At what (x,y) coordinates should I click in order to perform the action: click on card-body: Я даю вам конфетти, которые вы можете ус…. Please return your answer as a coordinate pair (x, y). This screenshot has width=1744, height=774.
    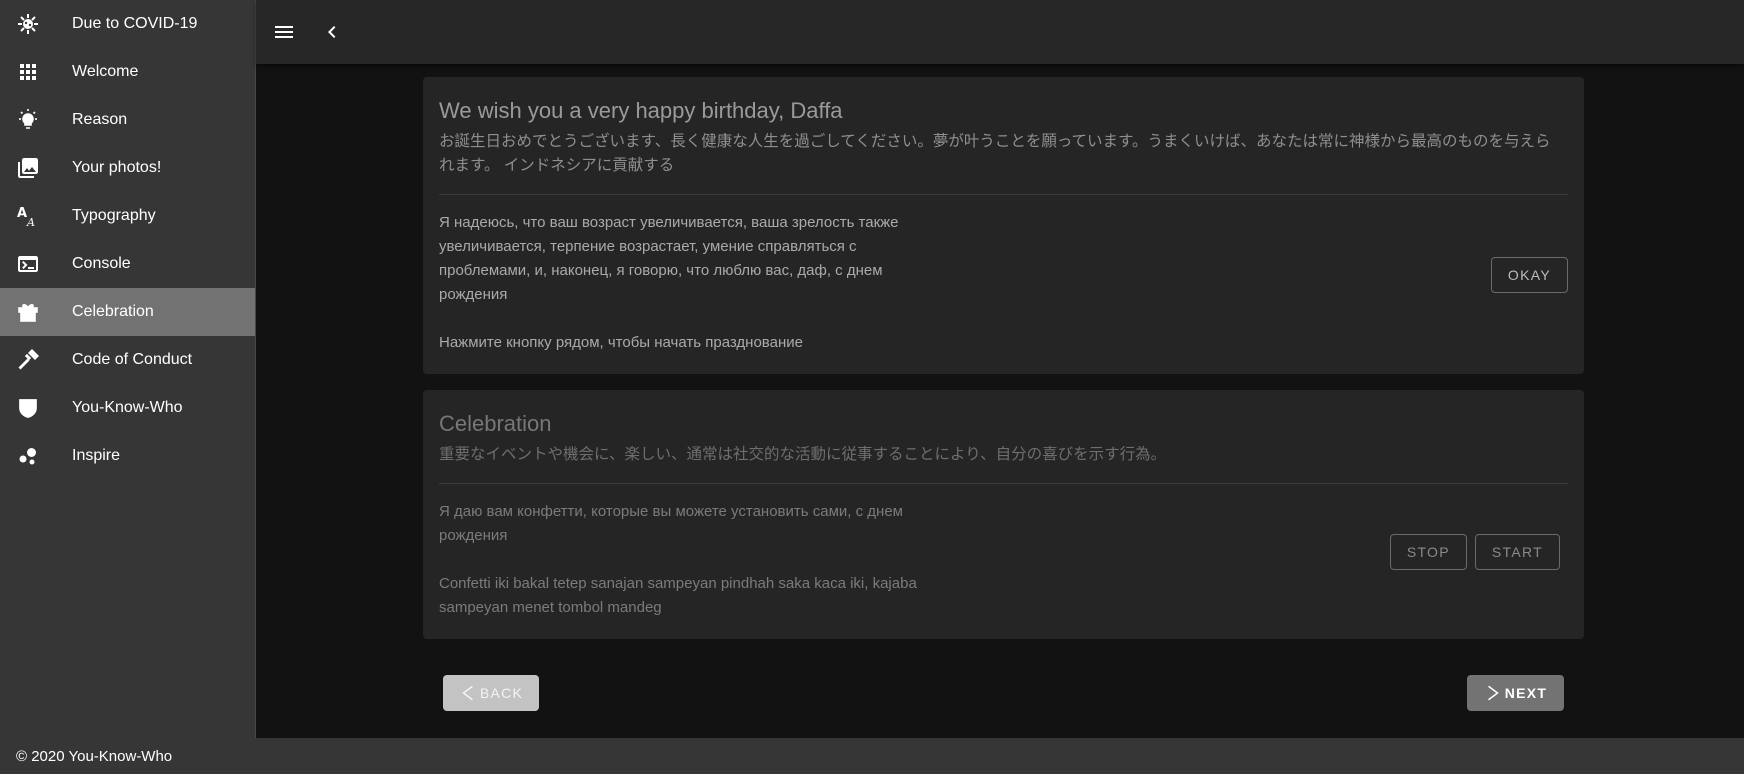
    Looking at the image, I should click on (1003, 552).